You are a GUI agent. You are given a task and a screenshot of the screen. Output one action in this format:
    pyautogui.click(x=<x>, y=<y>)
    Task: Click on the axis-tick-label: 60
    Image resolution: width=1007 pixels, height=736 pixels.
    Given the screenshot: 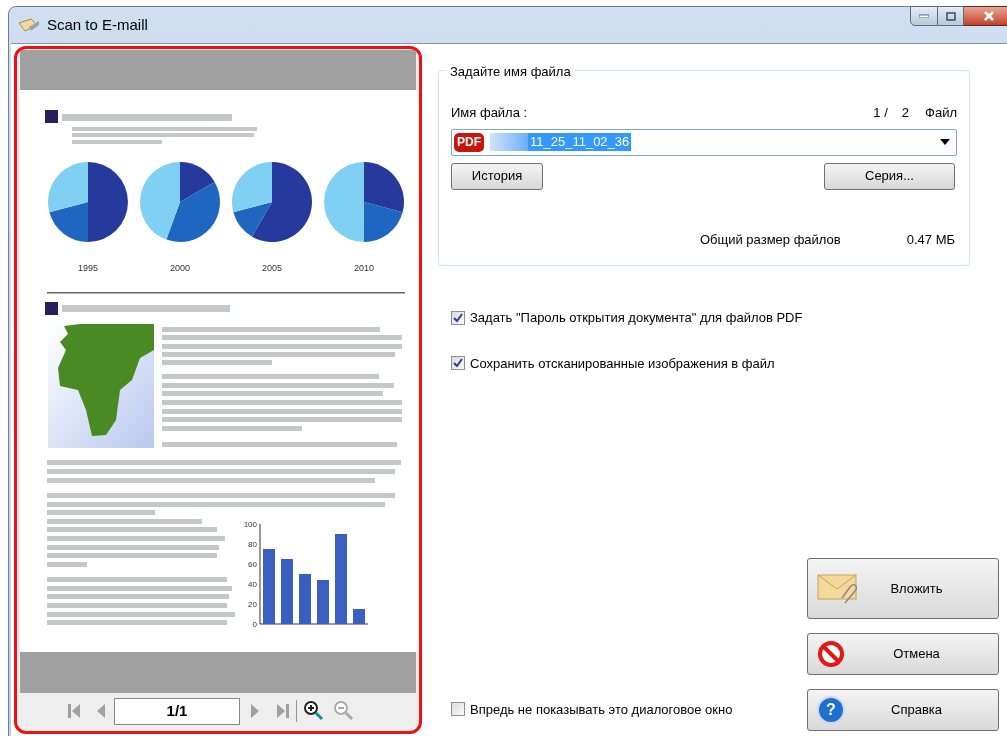 What is the action you would take?
    pyautogui.click(x=252, y=564)
    